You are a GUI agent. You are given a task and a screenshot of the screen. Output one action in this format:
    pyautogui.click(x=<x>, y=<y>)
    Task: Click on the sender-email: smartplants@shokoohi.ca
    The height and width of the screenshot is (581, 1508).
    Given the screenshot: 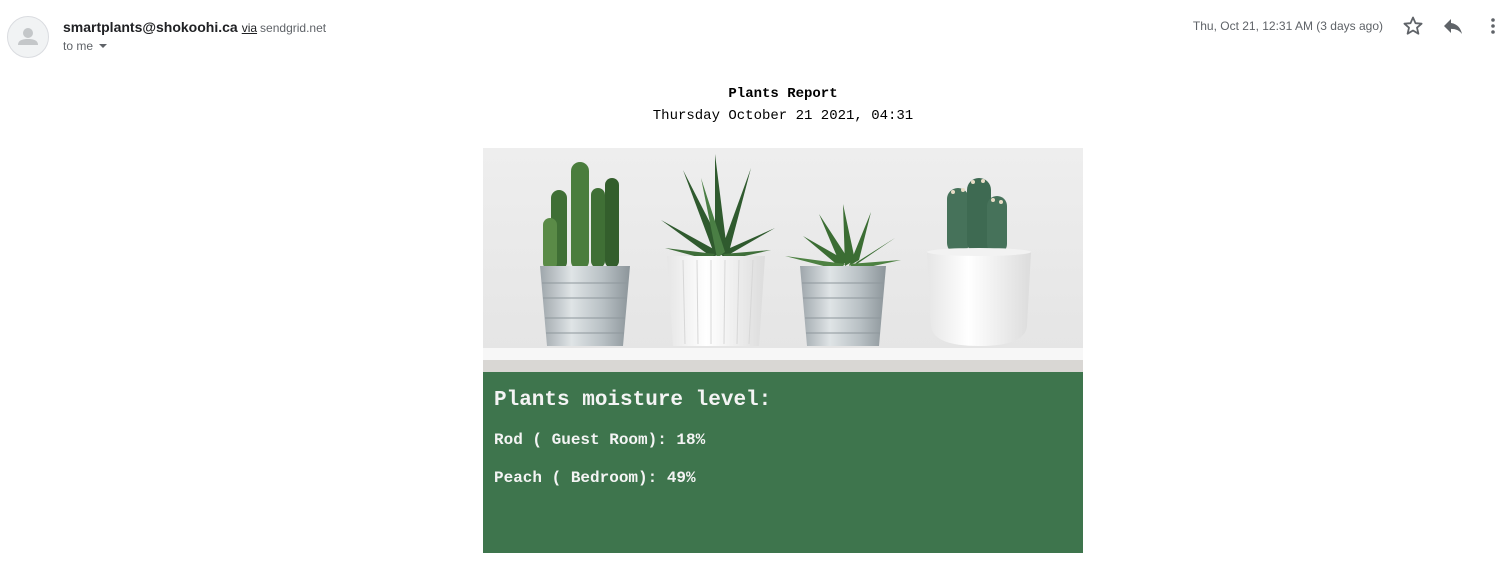 What is the action you would take?
    pyautogui.click(x=150, y=27)
    